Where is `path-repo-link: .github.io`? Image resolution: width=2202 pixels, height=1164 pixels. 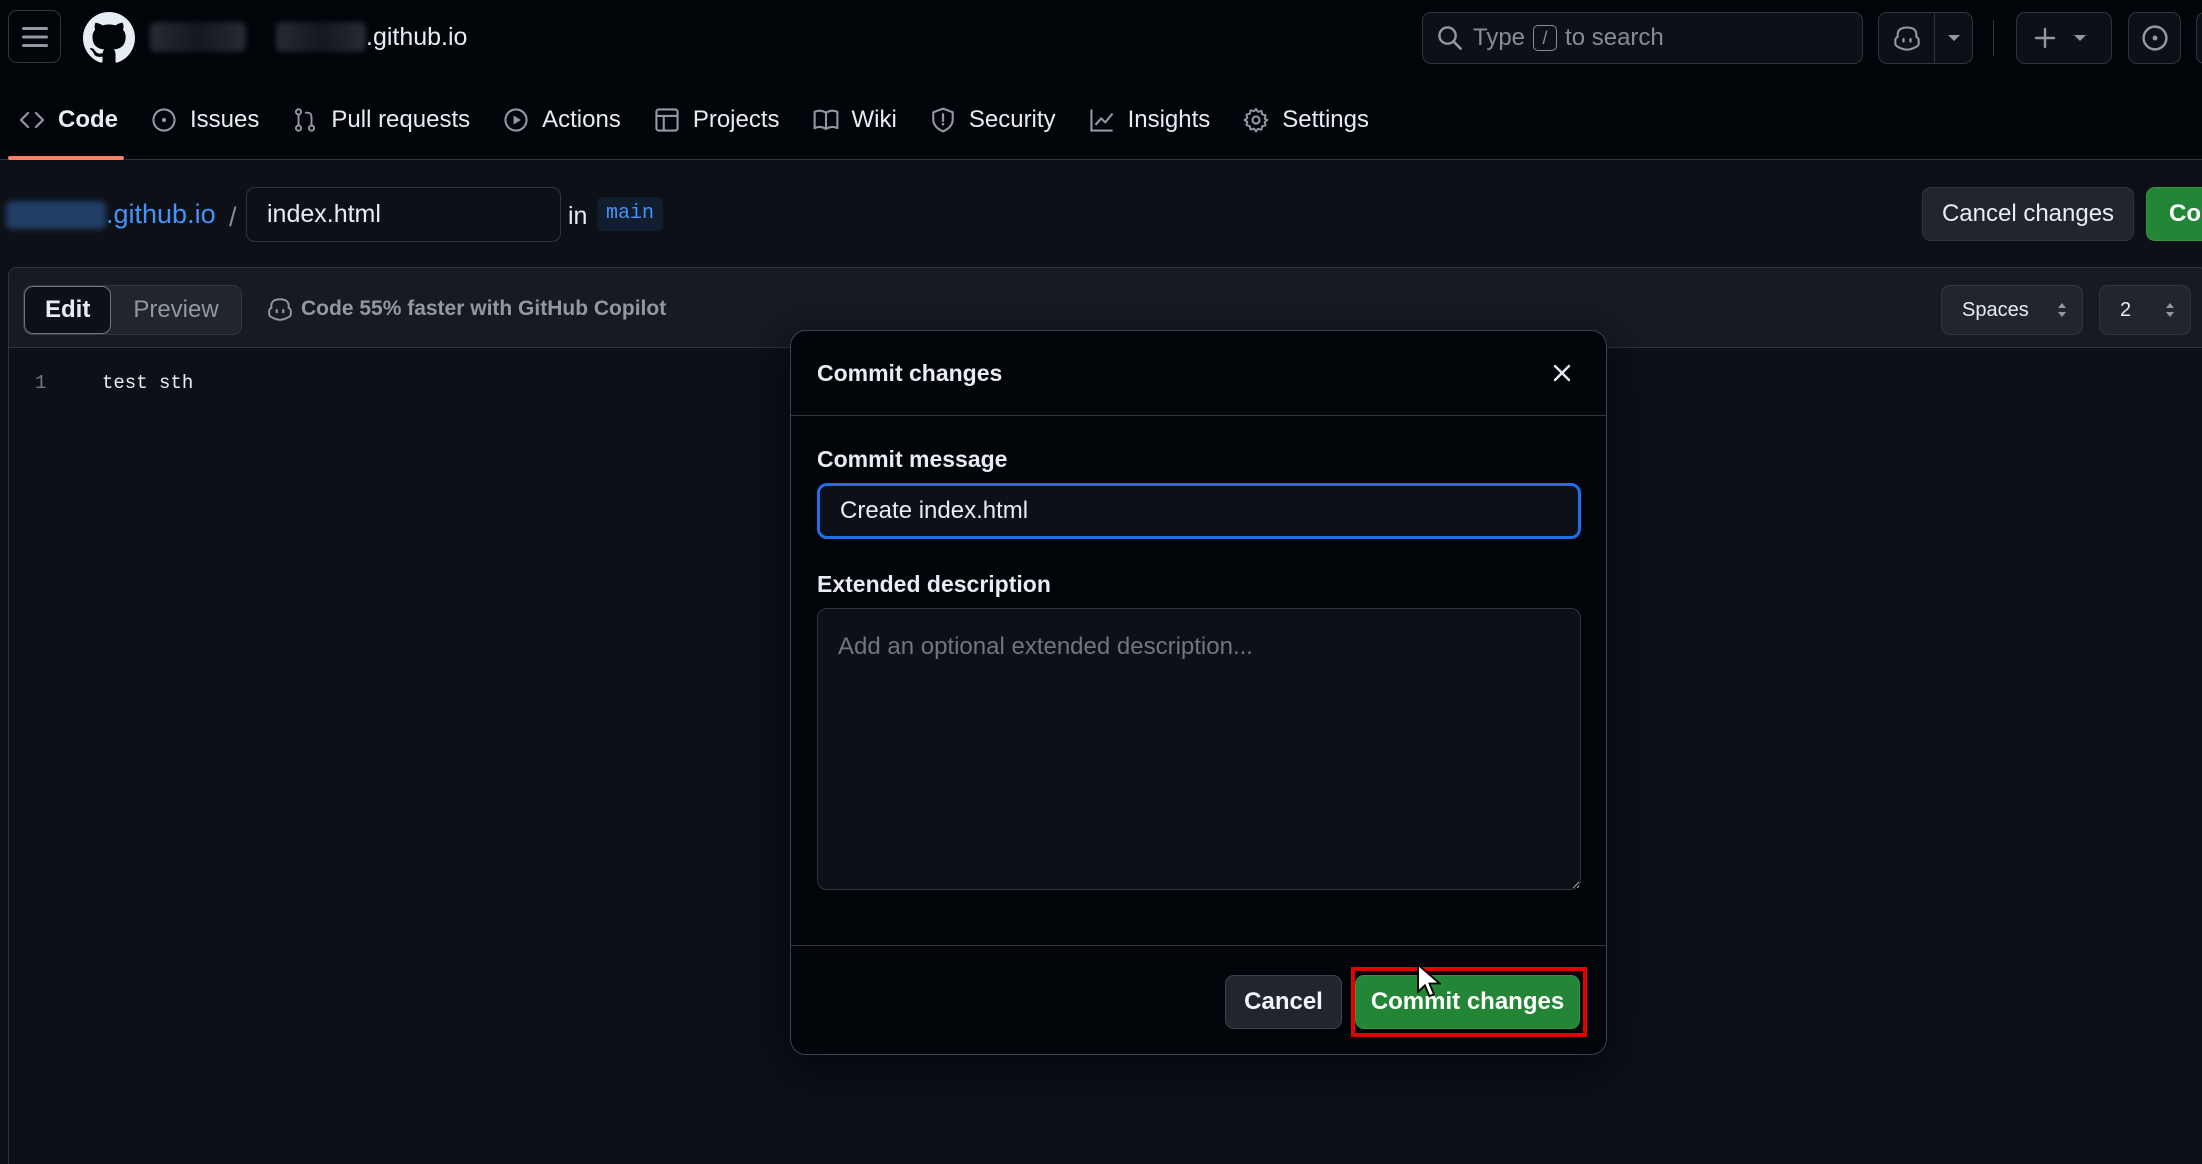 path-repo-link: .github.io is located at coordinates (111, 214).